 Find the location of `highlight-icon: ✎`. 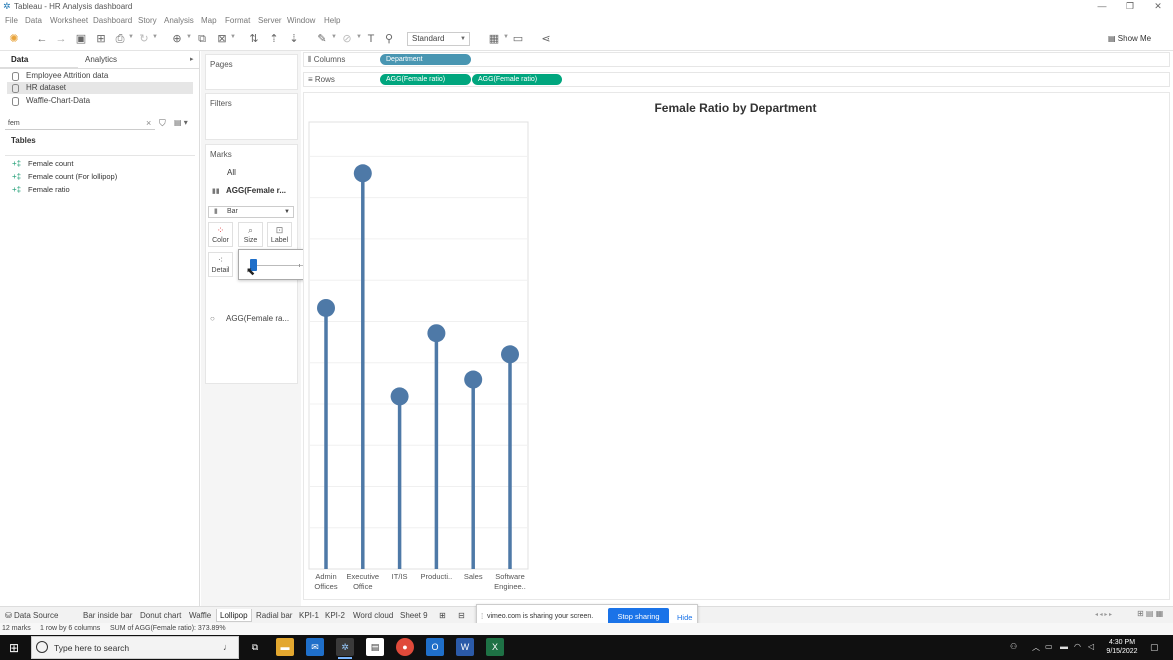

highlight-icon: ✎ is located at coordinates (322, 39).